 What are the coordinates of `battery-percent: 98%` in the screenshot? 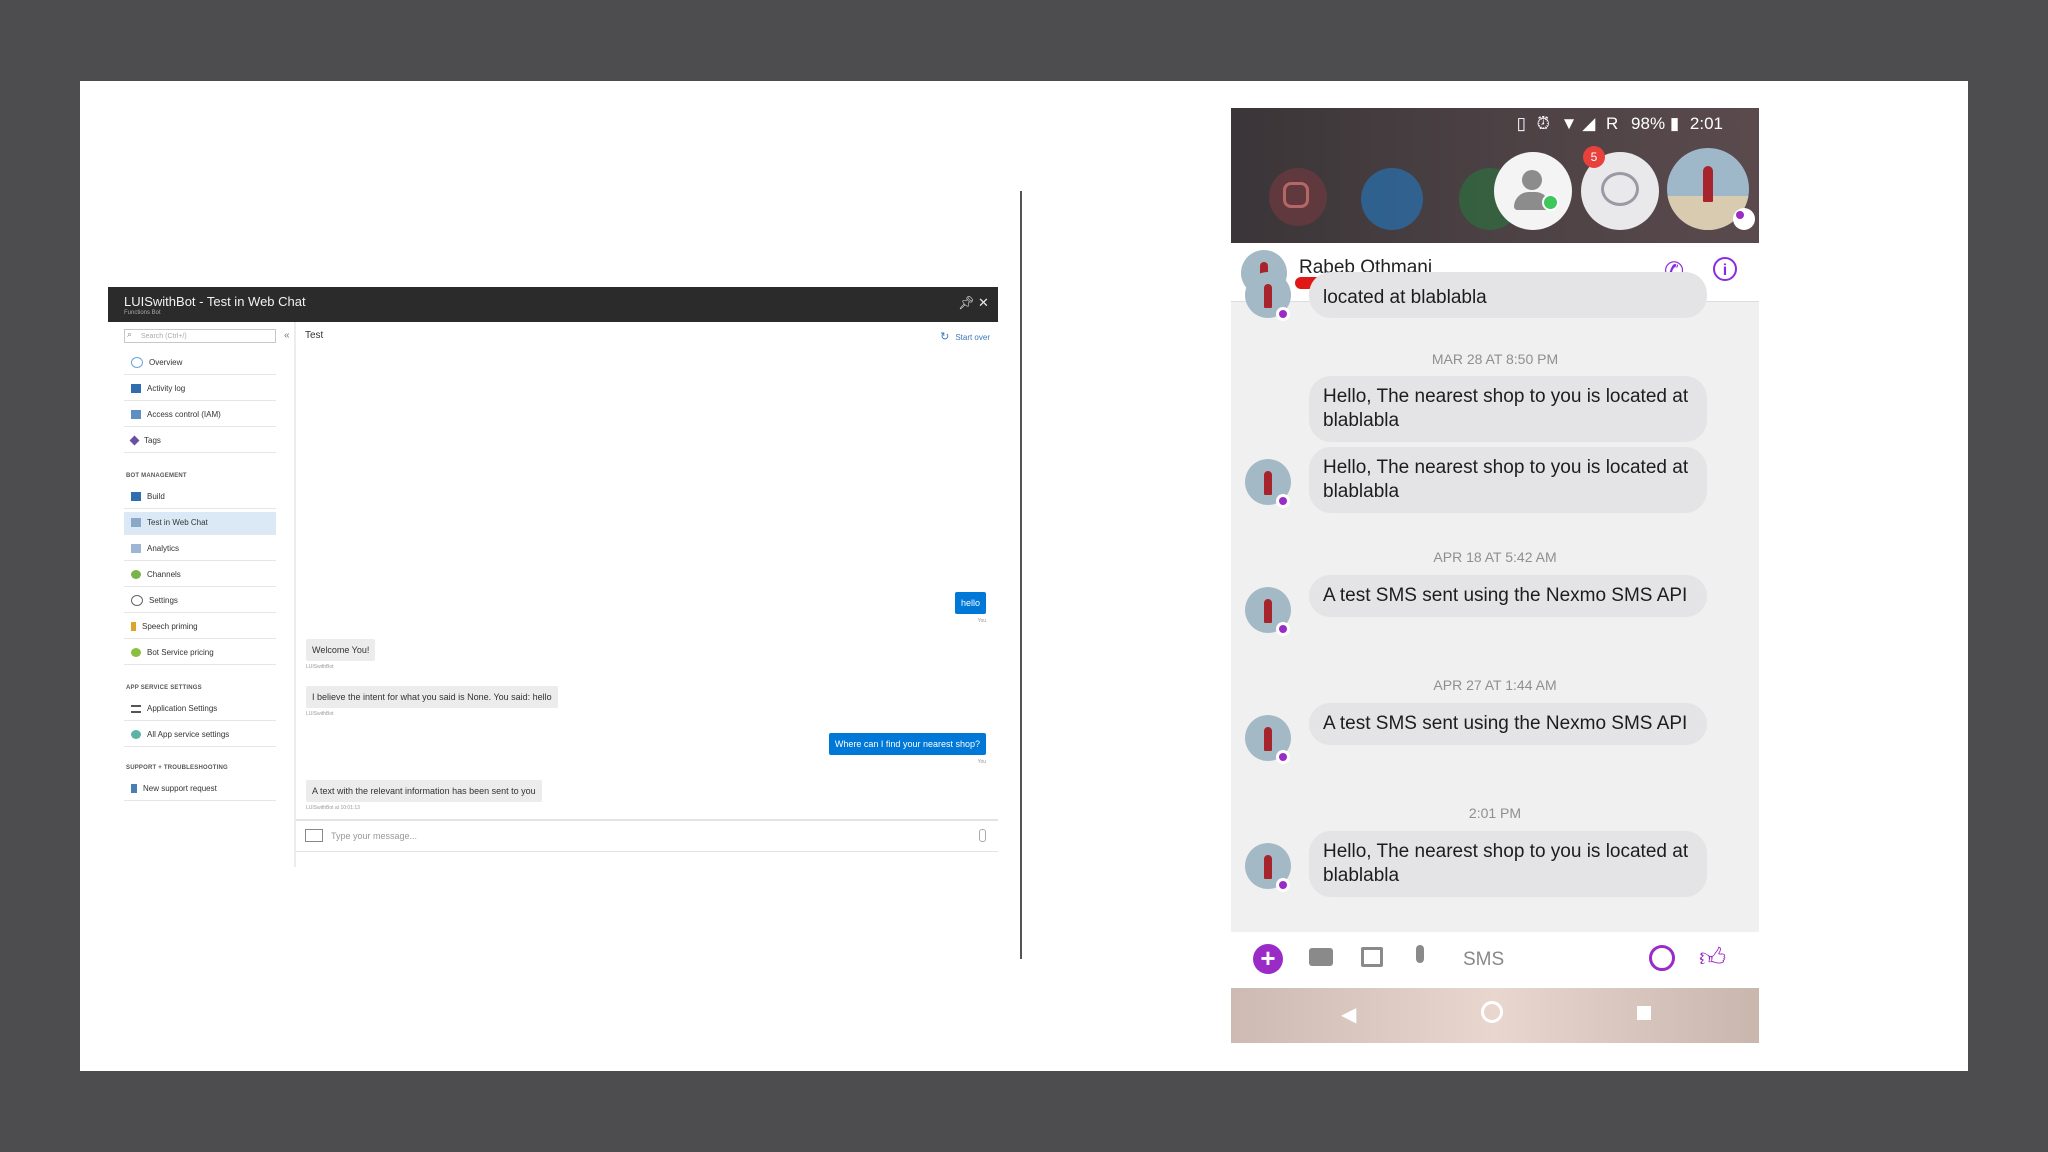 It's located at (1648, 123).